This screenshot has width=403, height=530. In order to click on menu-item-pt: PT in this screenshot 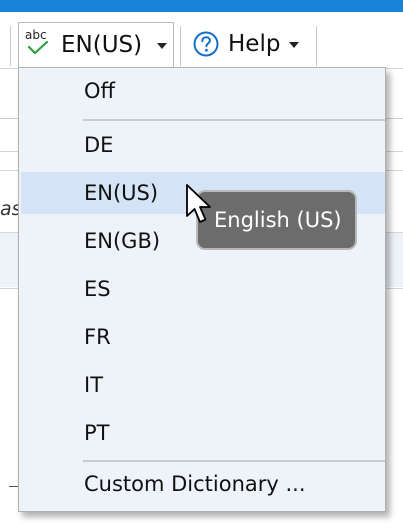, I will do `click(203, 433)`.